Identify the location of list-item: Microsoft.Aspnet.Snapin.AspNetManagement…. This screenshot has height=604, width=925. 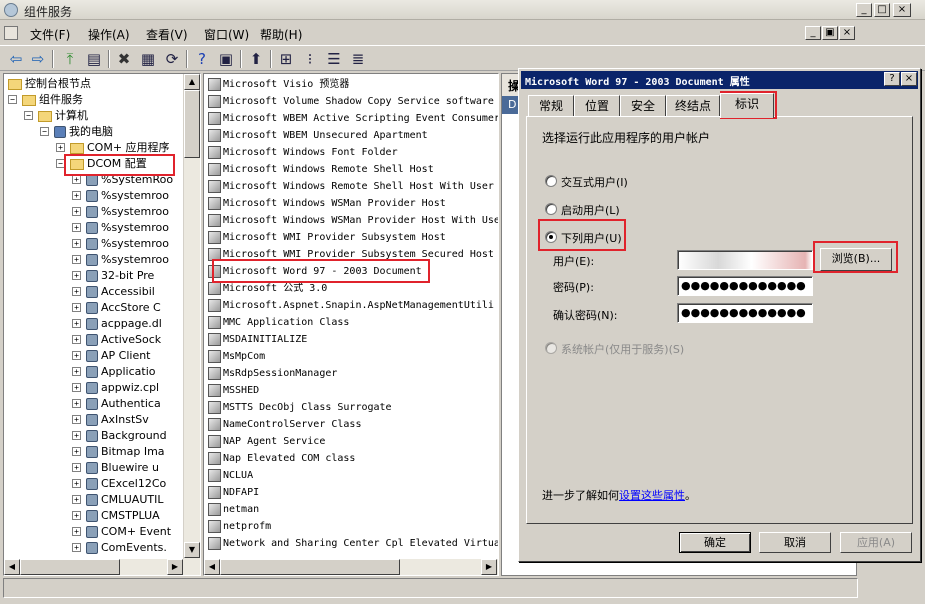
(351, 305).